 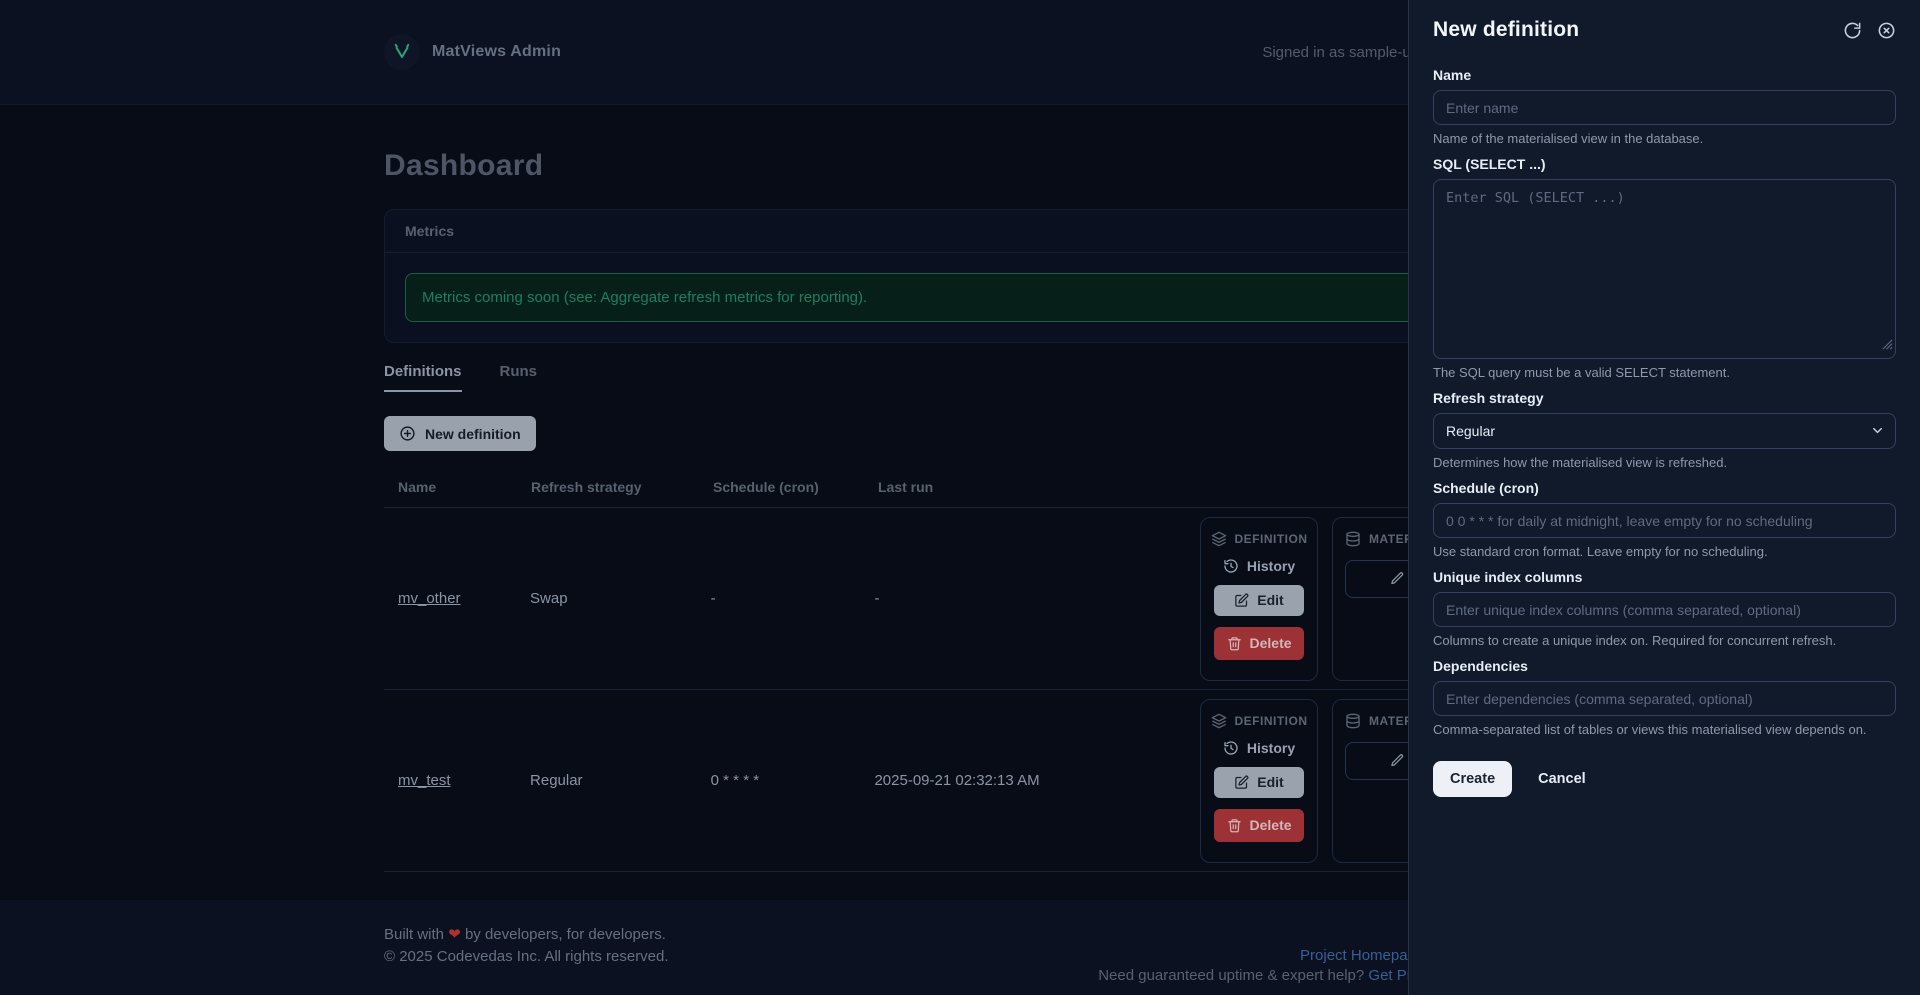 What do you see at coordinates (1664, 698) in the screenshot?
I see `dependencies-input` at bounding box center [1664, 698].